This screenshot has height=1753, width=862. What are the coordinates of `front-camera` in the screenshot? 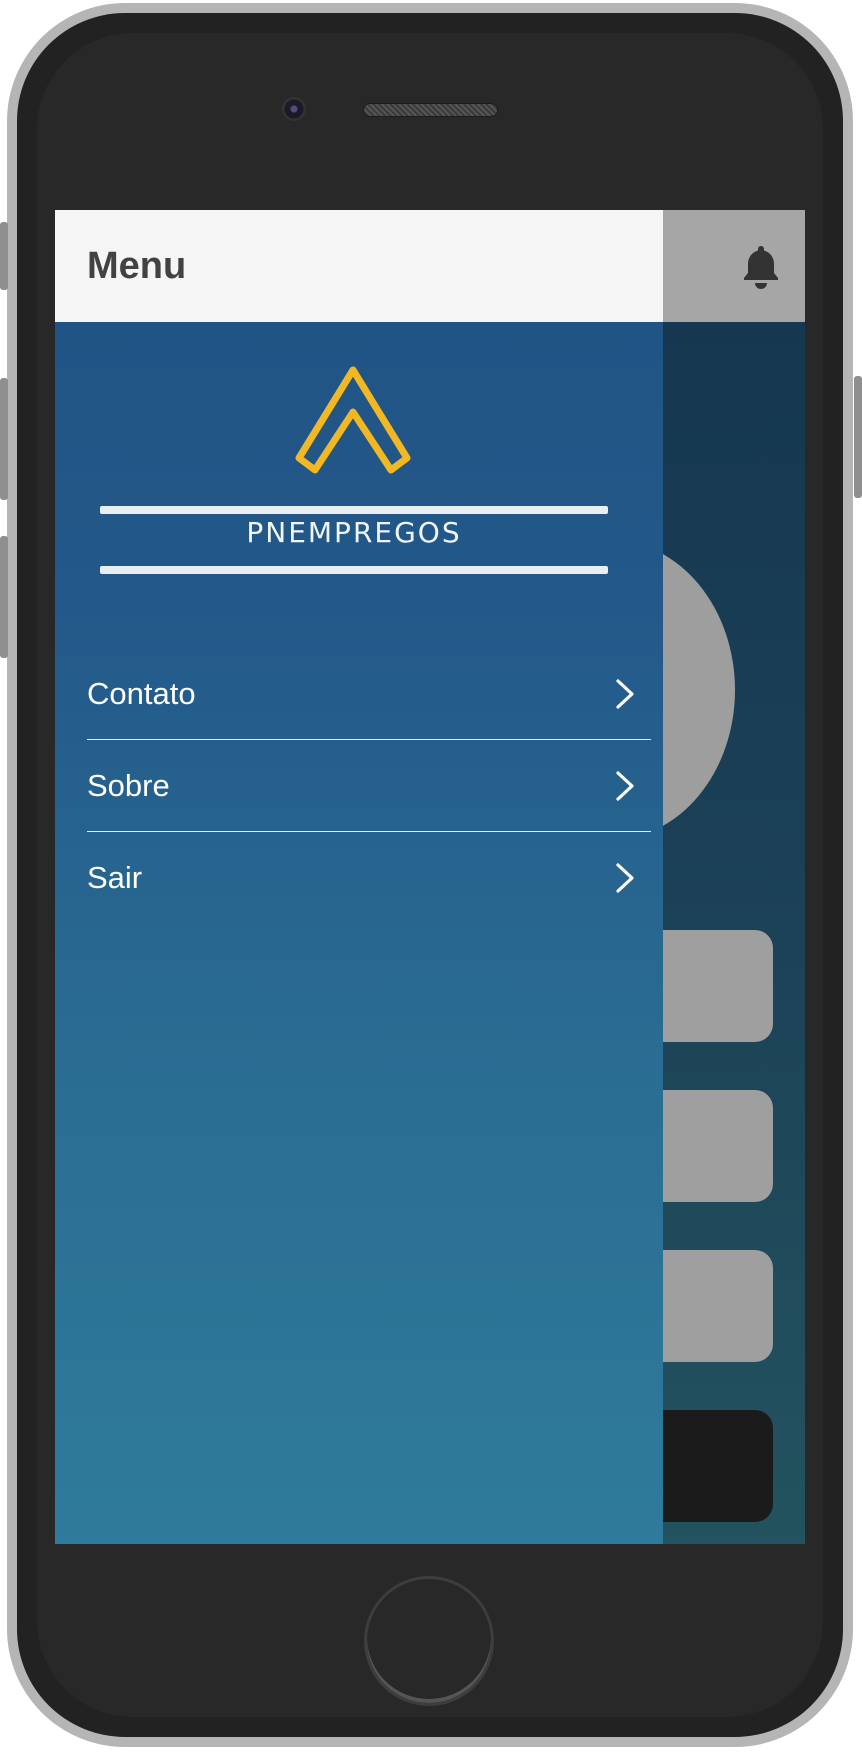 It's located at (294, 109).